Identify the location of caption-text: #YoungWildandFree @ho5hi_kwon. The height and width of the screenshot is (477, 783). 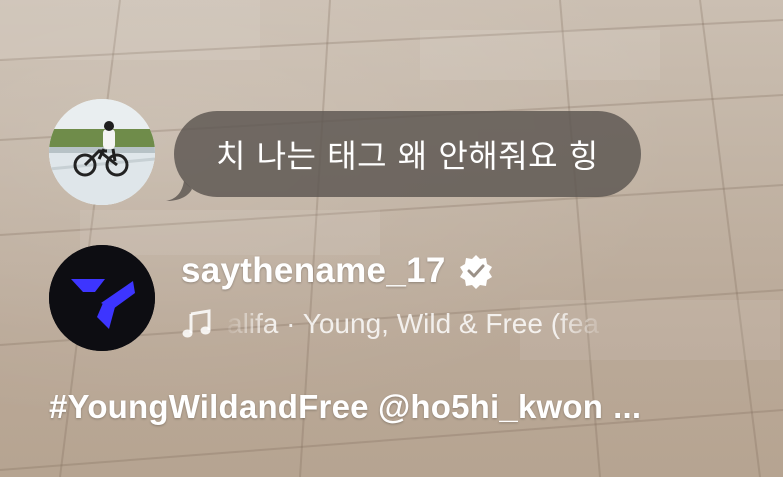
(326, 406).